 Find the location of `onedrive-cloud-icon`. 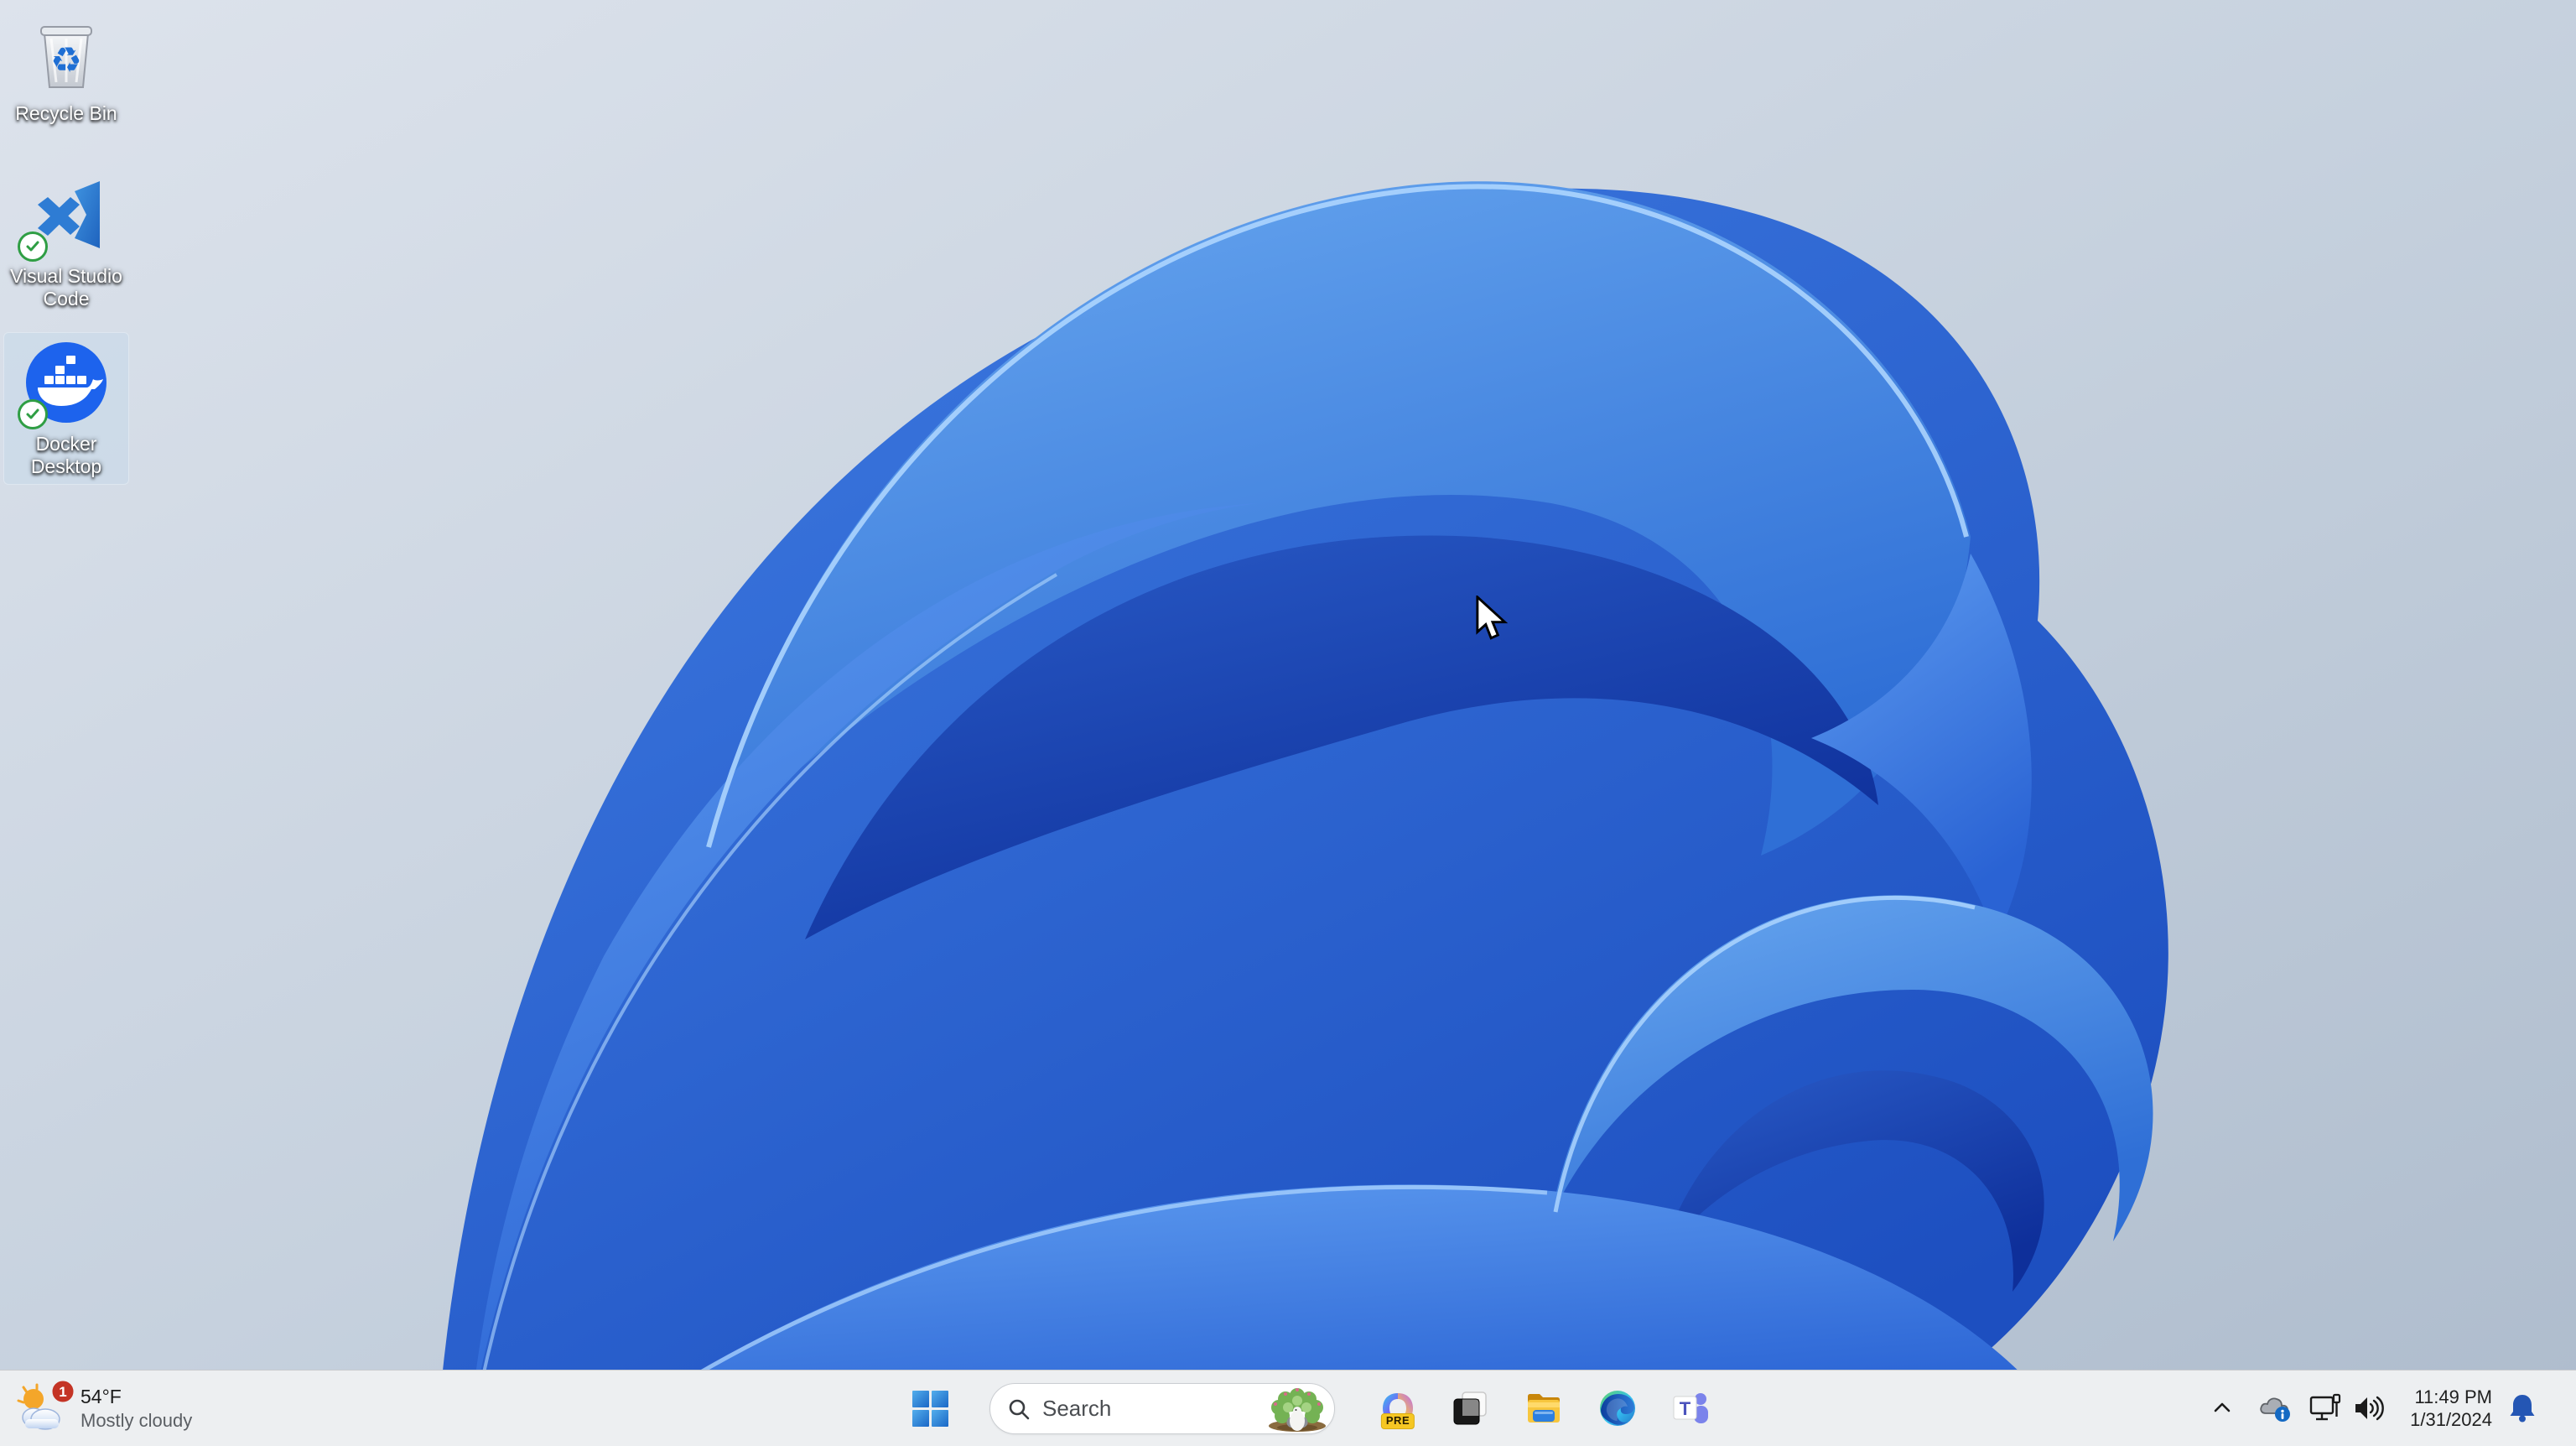

onedrive-cloud-icon is located at coordinates (2275, 1409).